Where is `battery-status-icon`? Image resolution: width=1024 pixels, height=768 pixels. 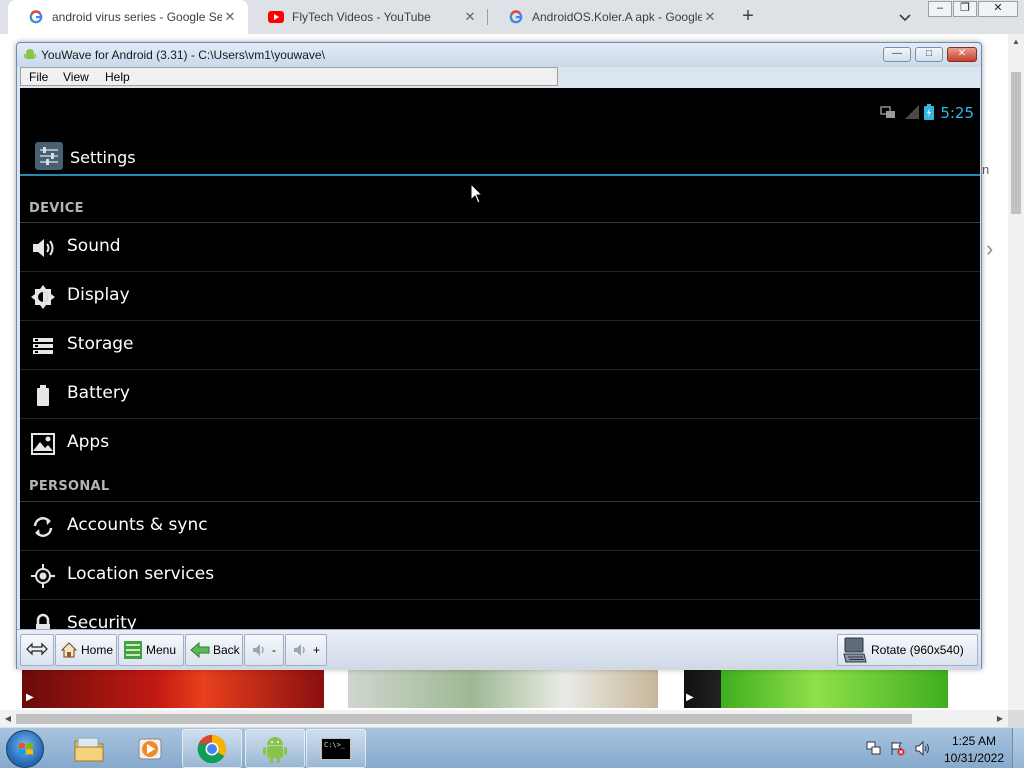
battery-status-icon is located at coordinates (929, 112).